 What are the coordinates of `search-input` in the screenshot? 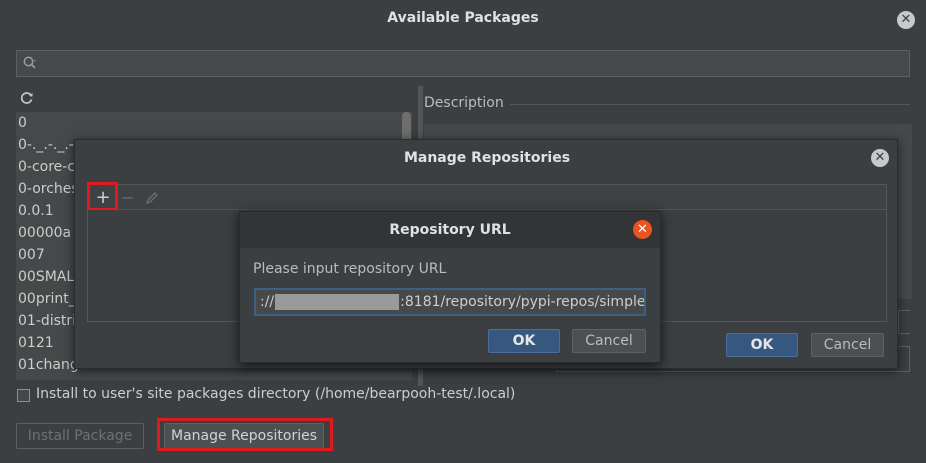 It's located at (463, 63).